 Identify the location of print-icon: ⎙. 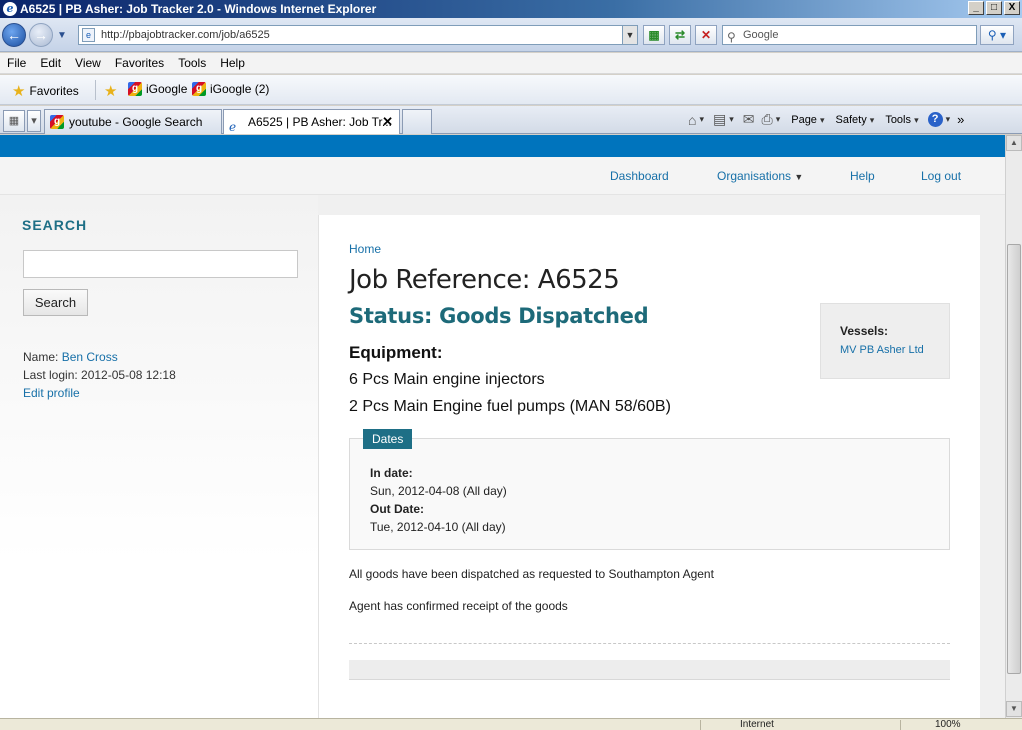
(767, 119).